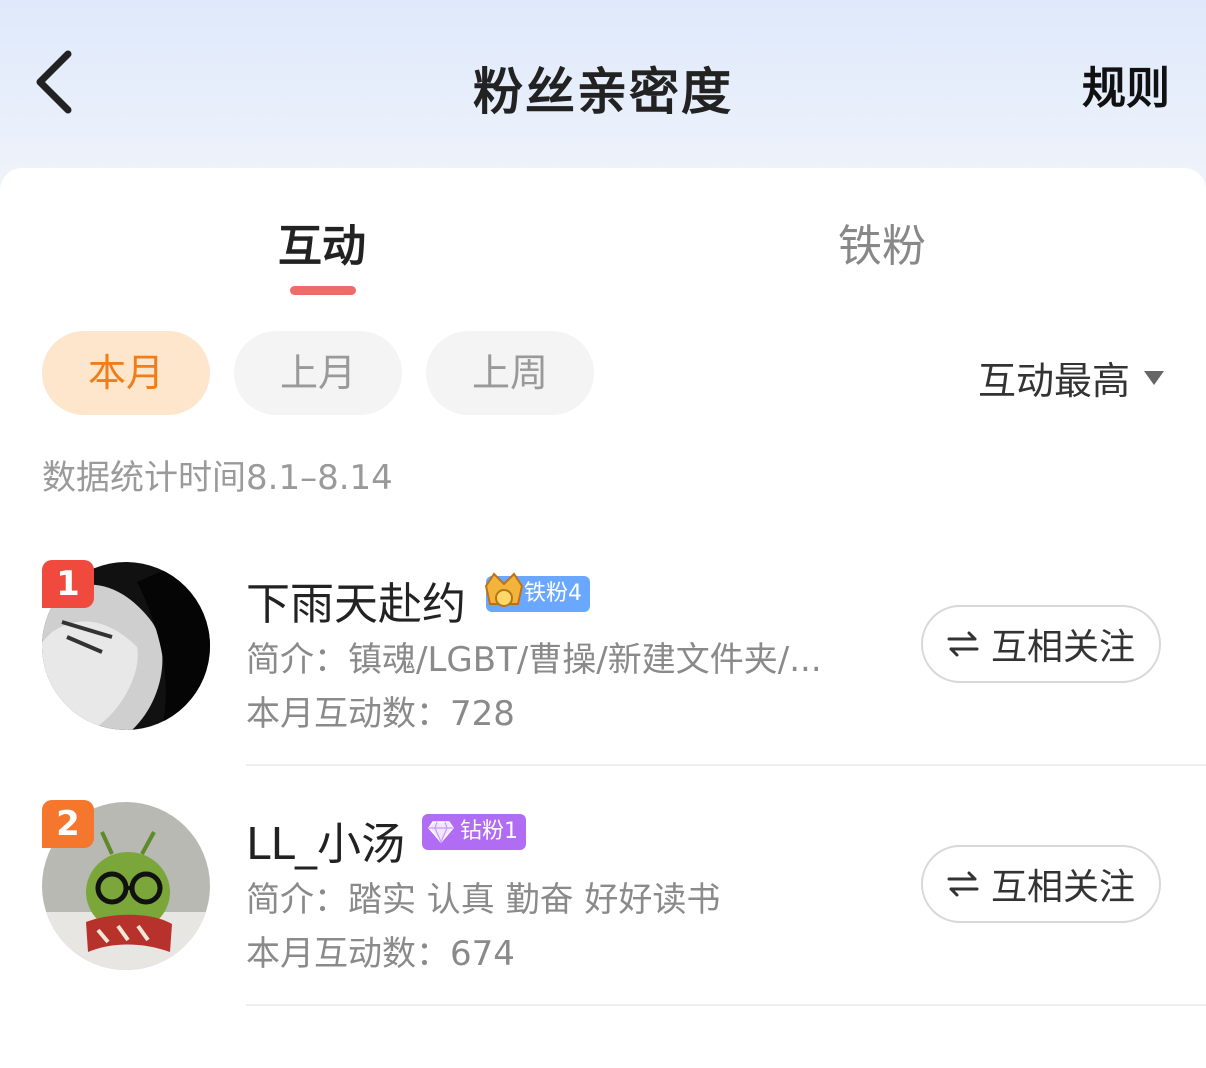  I want to click on fan-level-badge: 钻粉1, so click(474, 832).